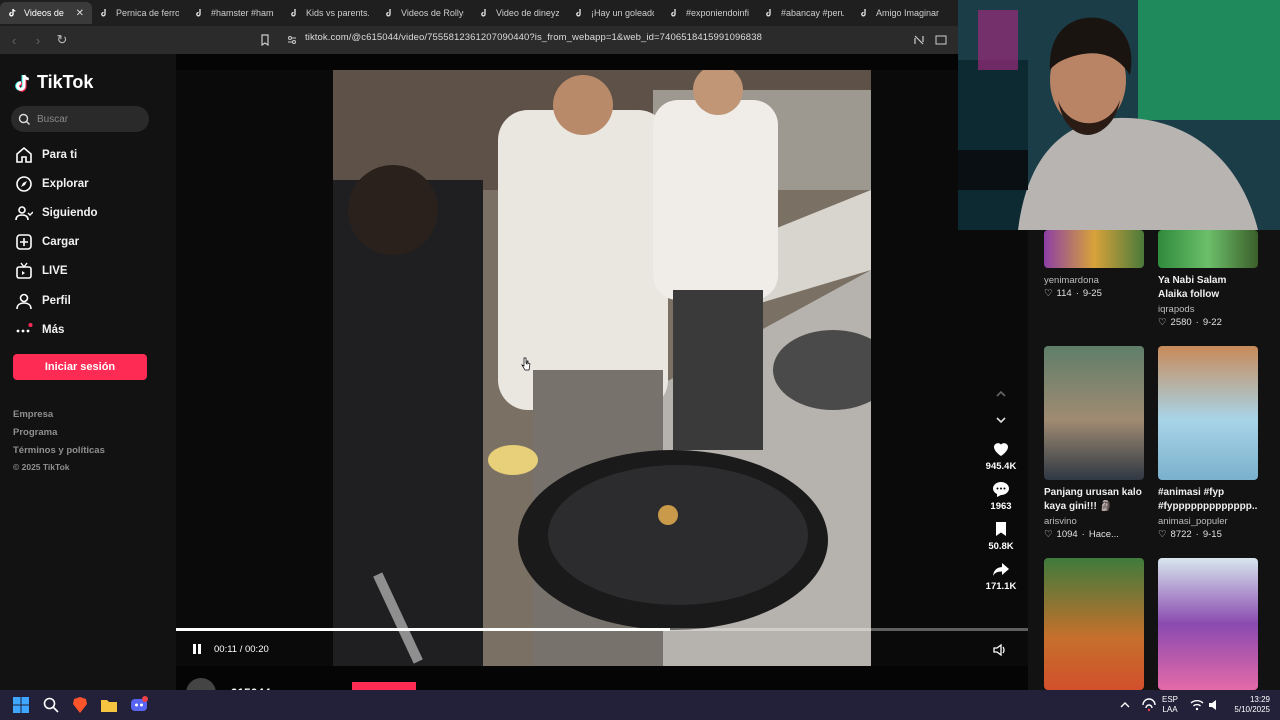  I want to click on nav-item-live: LIVE, so click(41, 271).